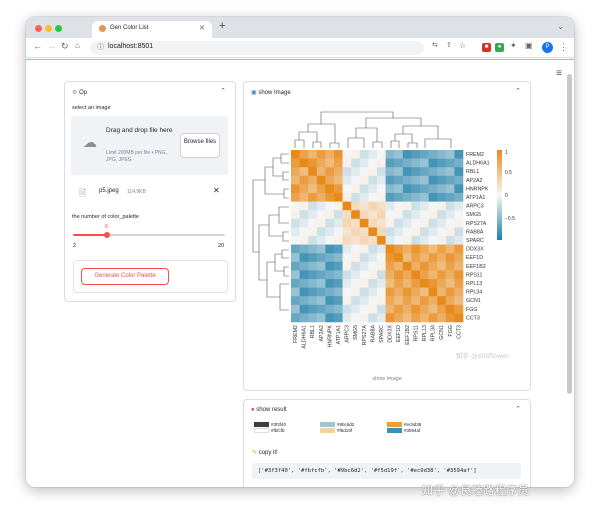  Describe the element at coordinates (471, 310) in the screenshot. I see `heatmap-row-label: FGG` at that location.